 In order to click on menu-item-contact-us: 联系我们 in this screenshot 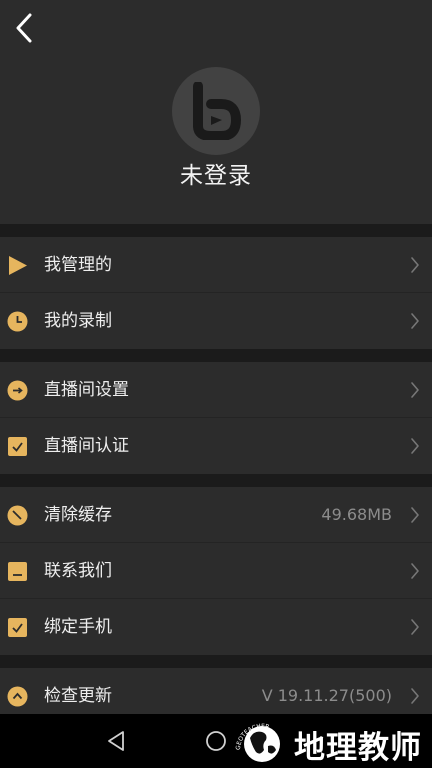, I will do `click(216, 571)`.